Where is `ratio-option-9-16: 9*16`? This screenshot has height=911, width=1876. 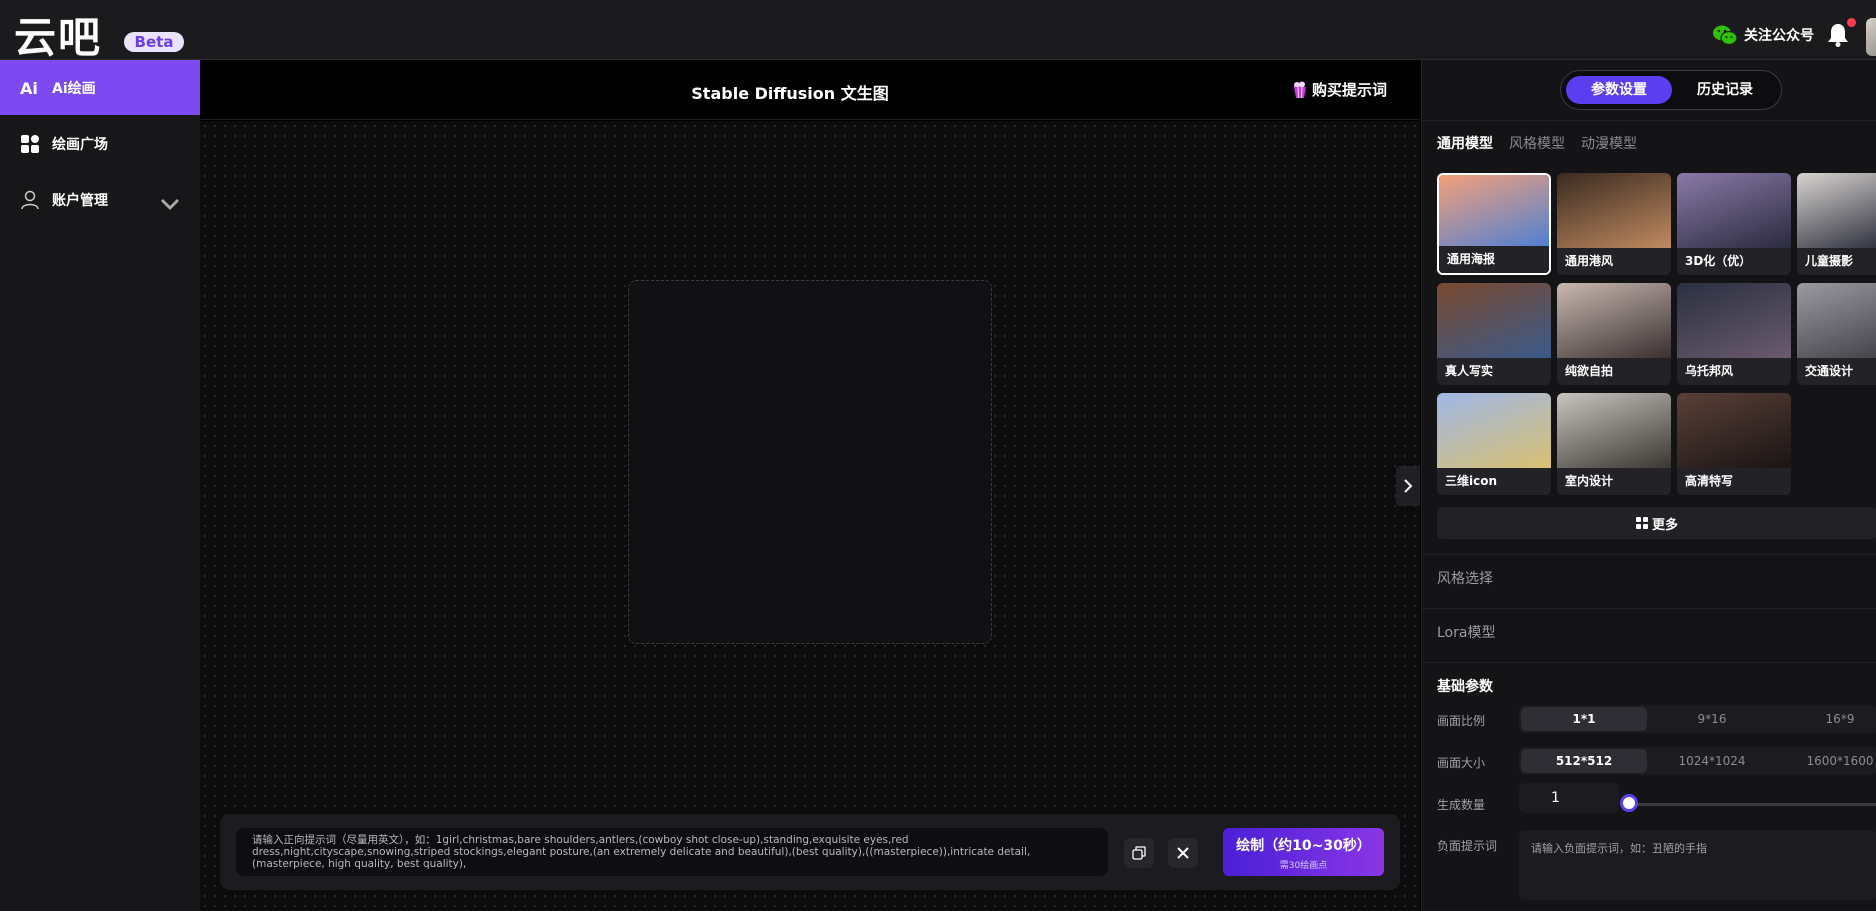 ratio-option-9-16: 9*16 is located at coordinates (1712, 719).